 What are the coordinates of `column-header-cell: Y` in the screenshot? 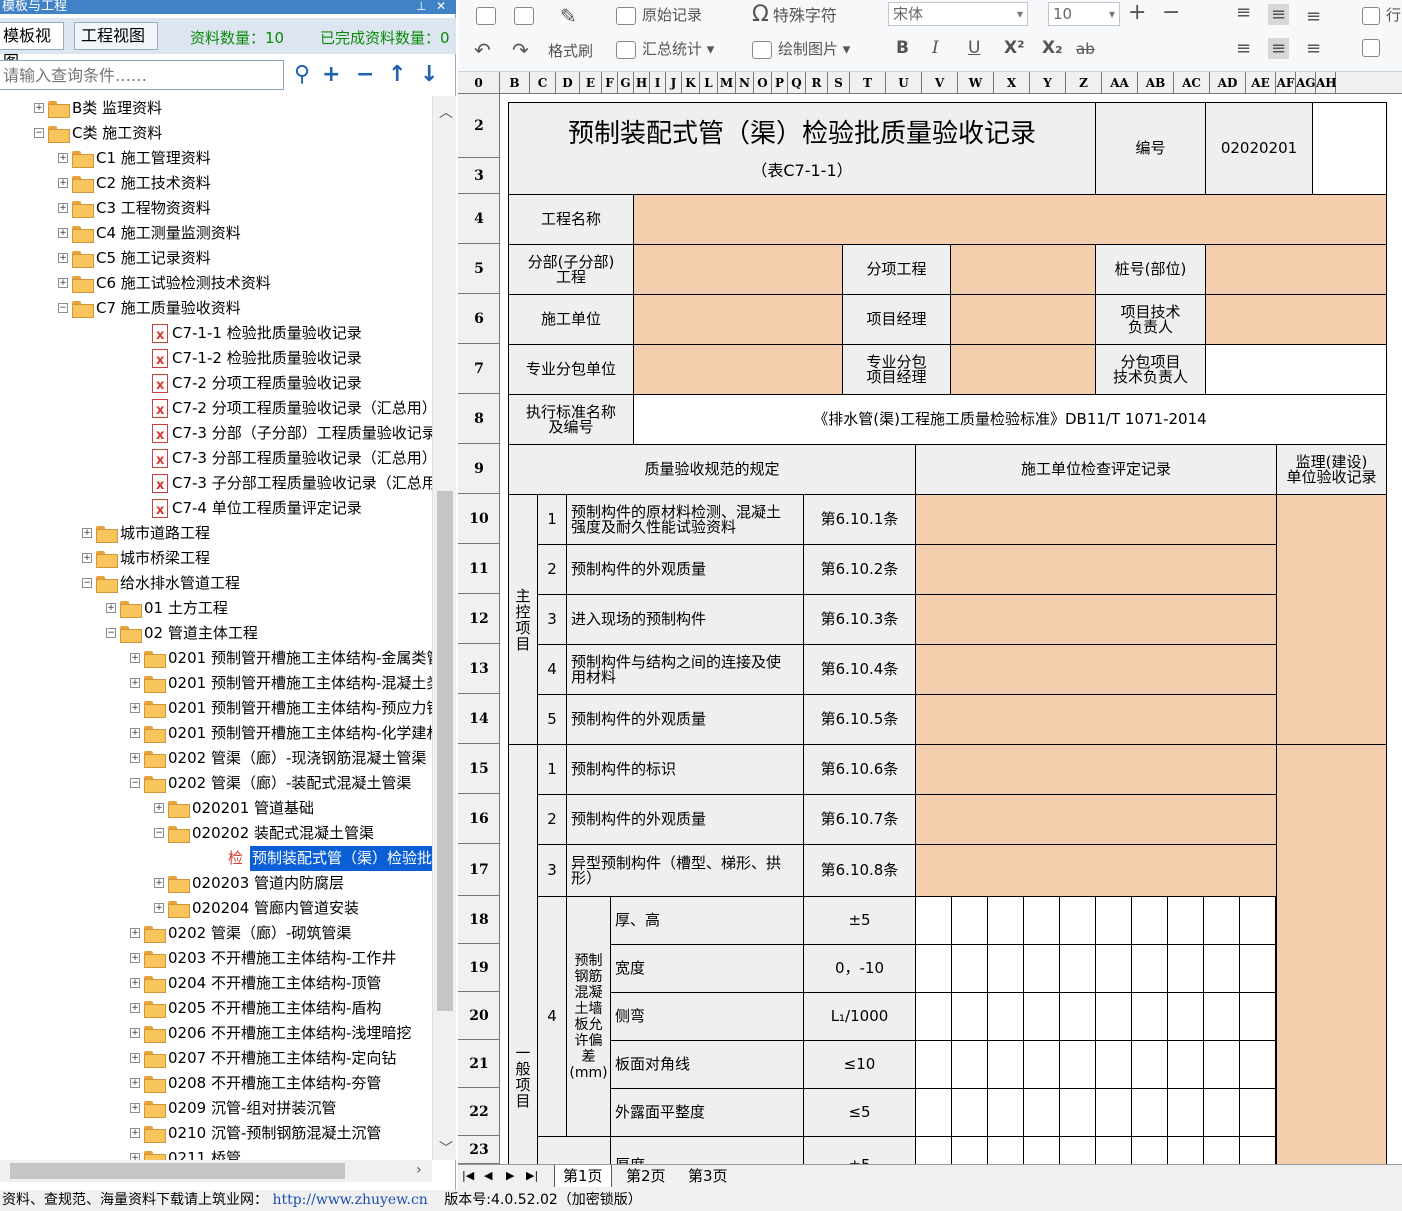 It's located at (1048, 83).